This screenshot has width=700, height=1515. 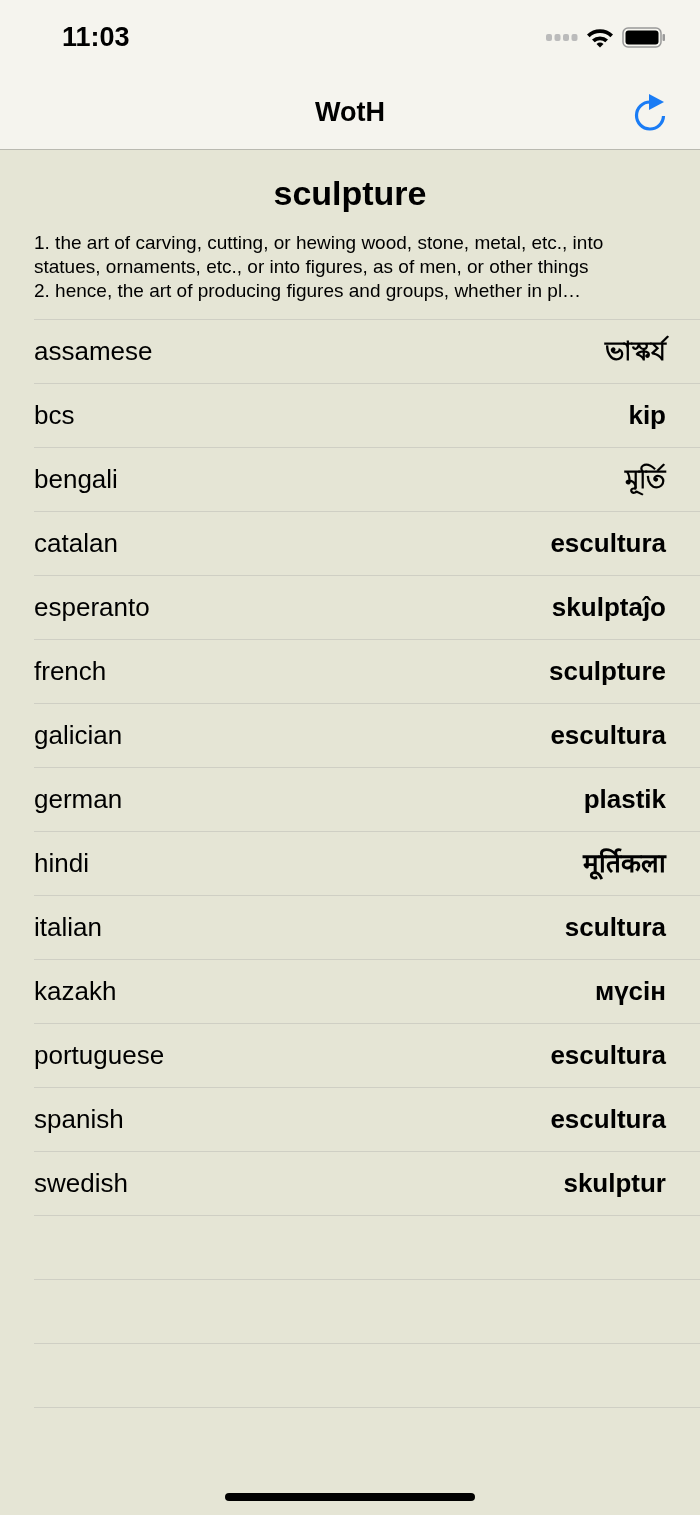 What do you see at coordinates (614, 1183) in the screenshot?
I see `translation-text: skulptur` at bounding box center [614, 1183].